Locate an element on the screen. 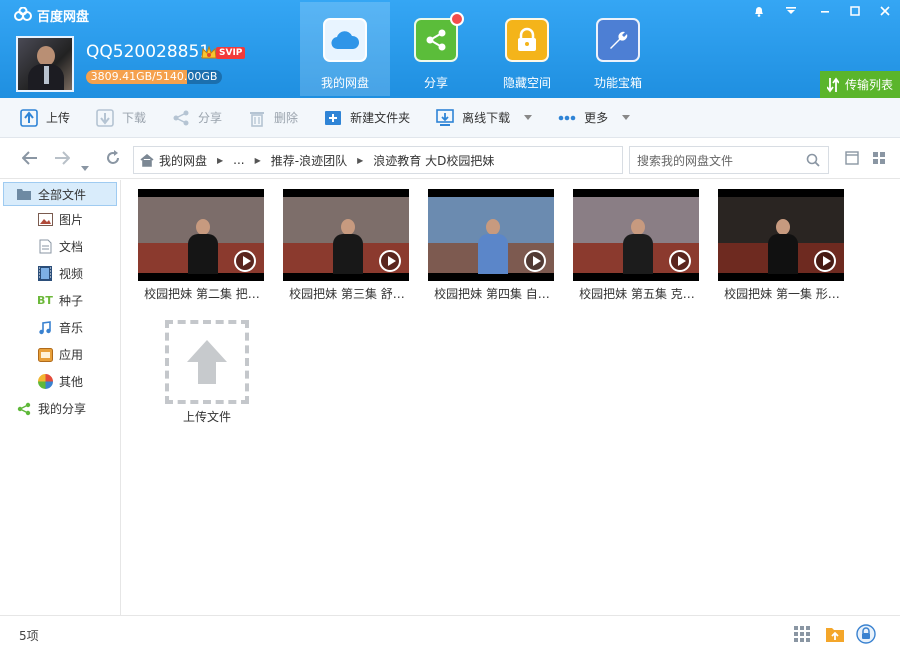 This screenshot has height=650, width=900. share-button: 分享 is located at coordinates (197, 118).